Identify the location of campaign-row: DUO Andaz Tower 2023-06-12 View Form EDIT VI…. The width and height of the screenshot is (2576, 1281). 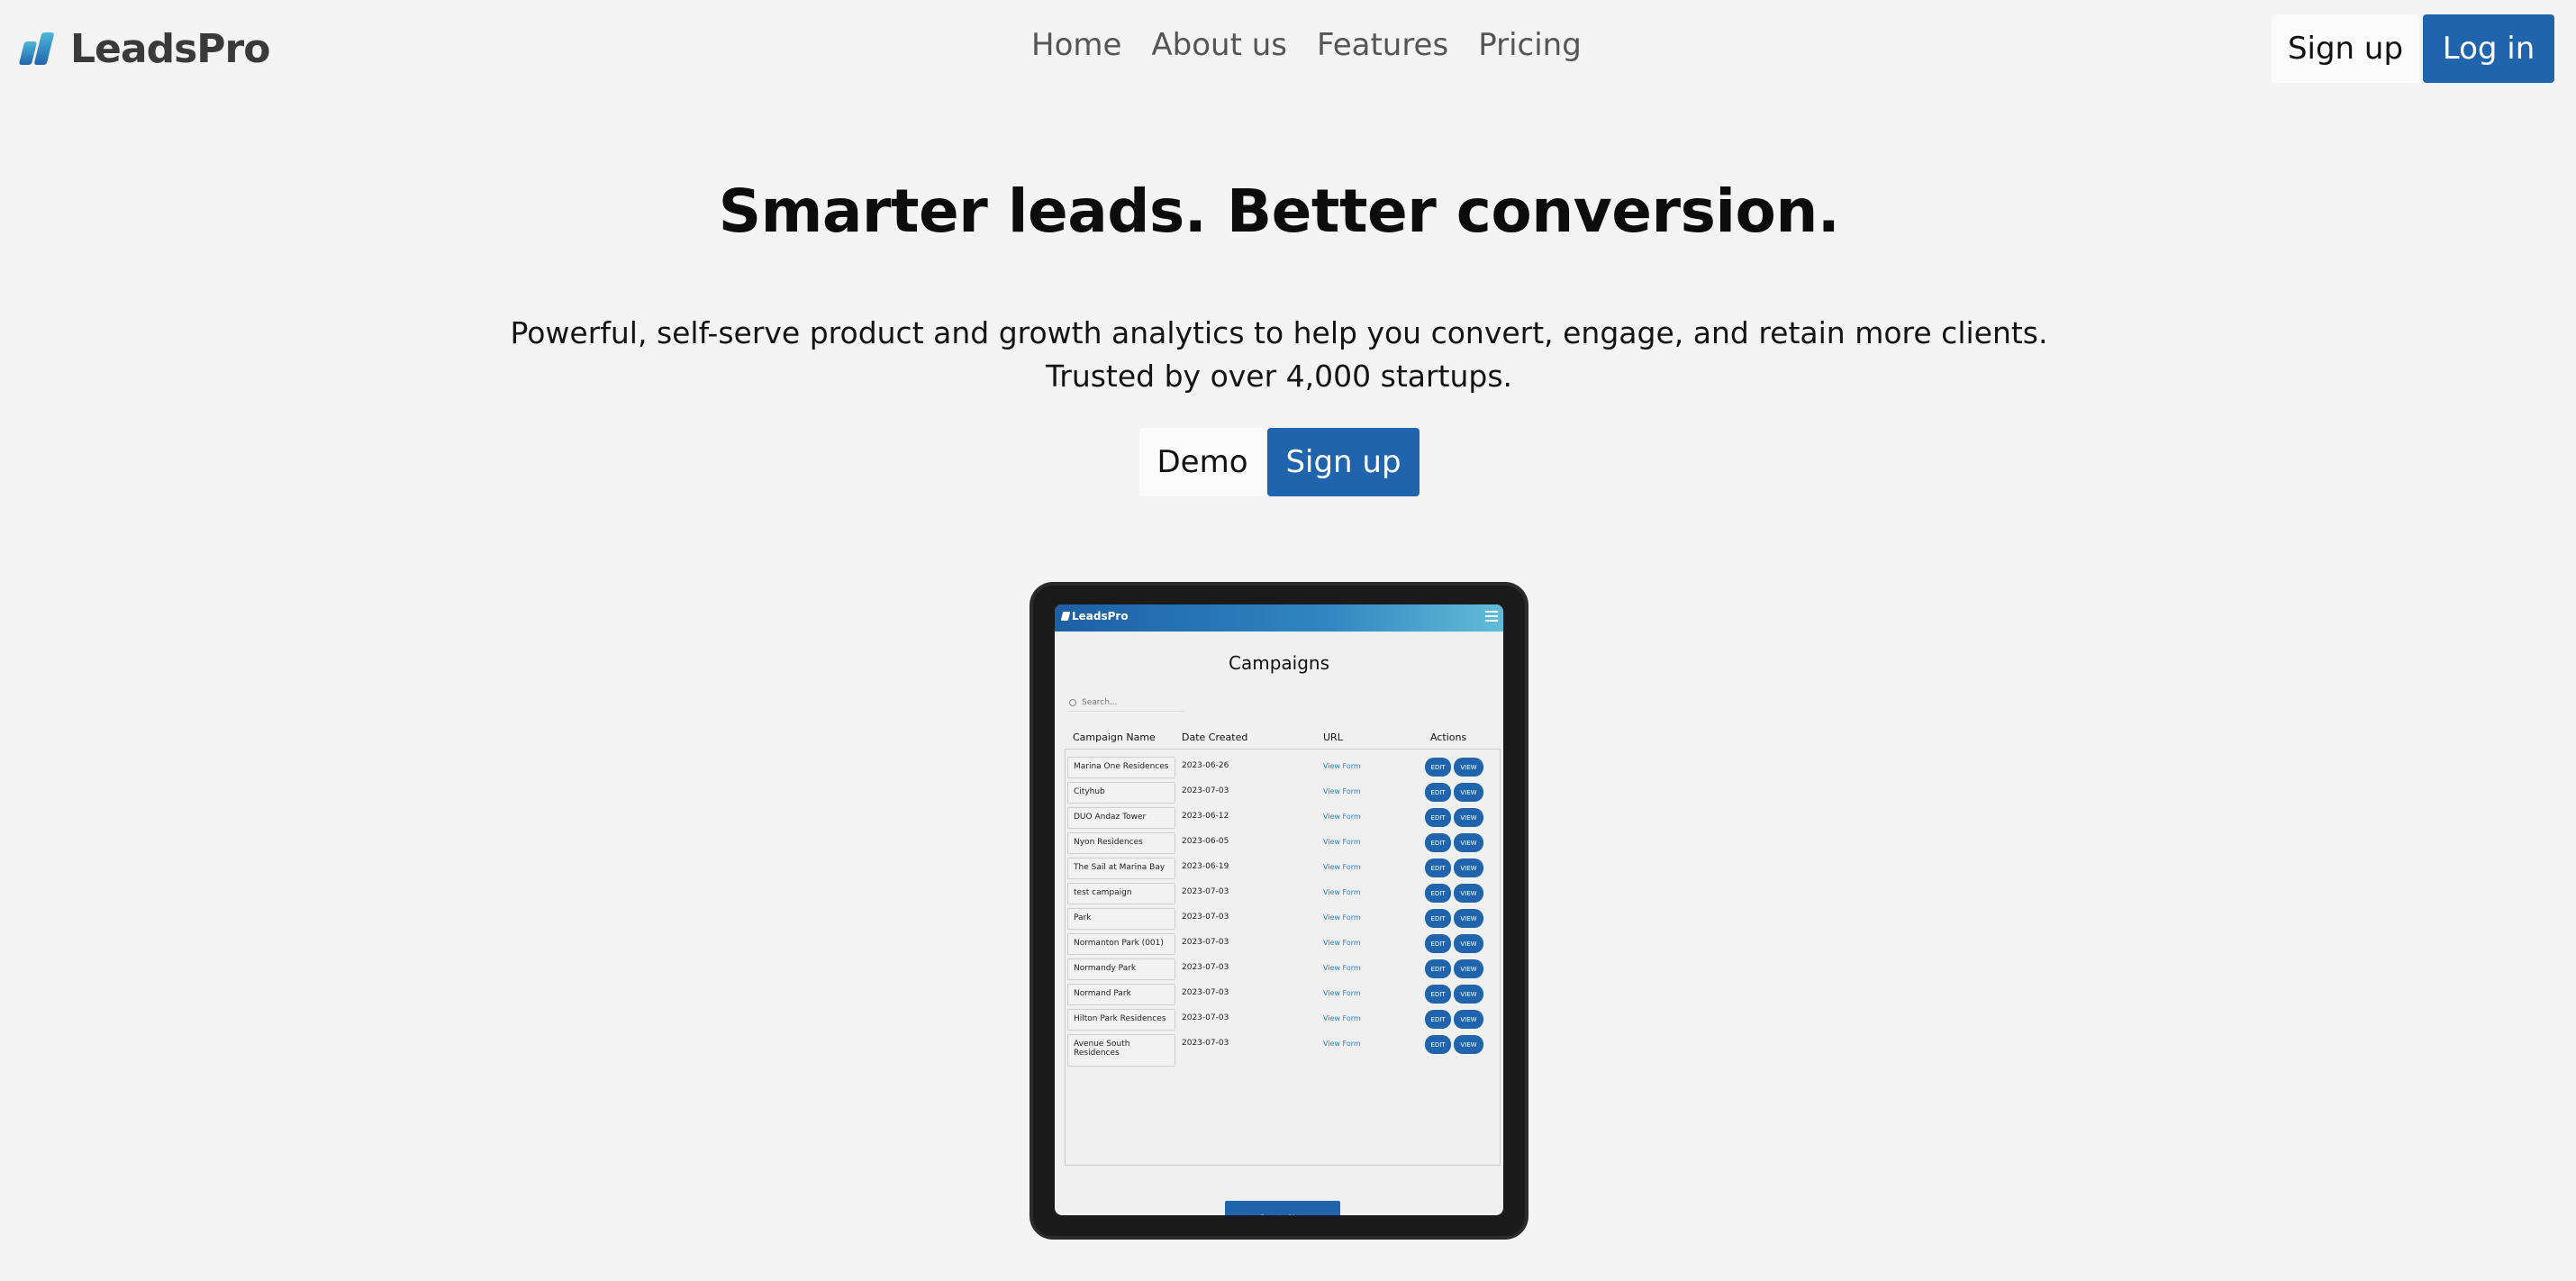
(1279, 819).